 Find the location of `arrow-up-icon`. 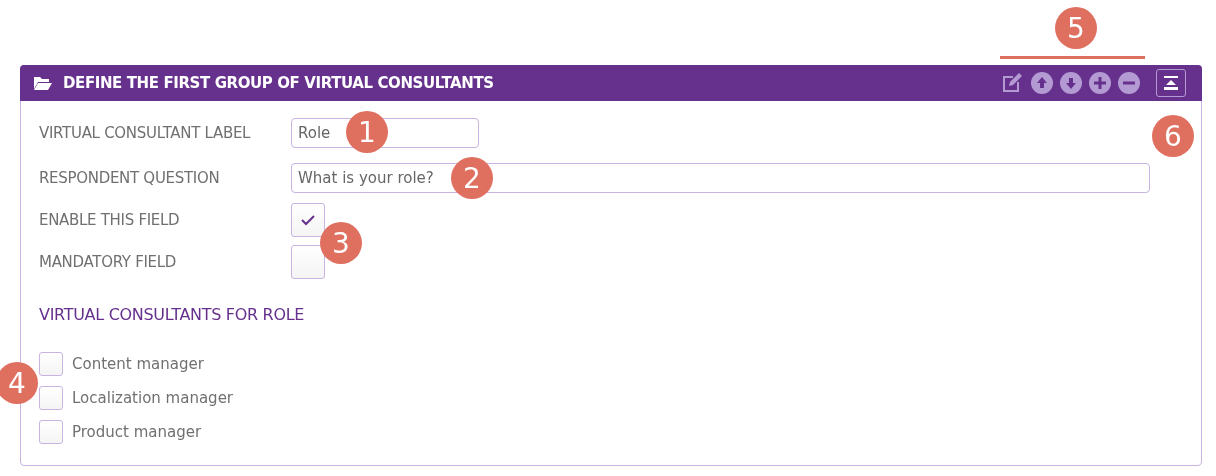

arrow-up-icon is located at coordinates (1042, 83).